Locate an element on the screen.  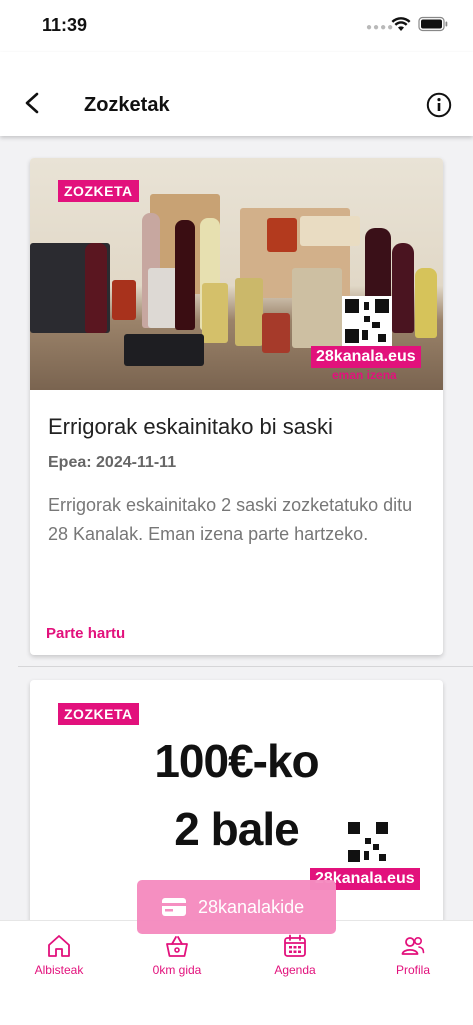
status-time: 11:39 is located at coordinates (65, 25).